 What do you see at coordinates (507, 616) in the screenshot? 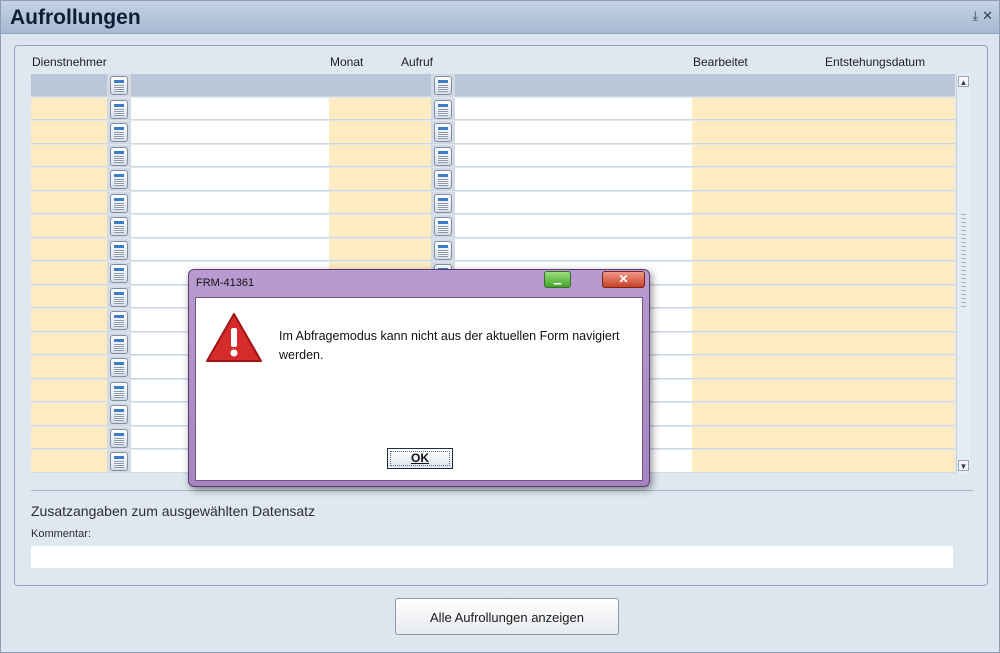
I see `show-all-button: Alle Aufrollungen anzeigen` at bounding box center [507, 616].